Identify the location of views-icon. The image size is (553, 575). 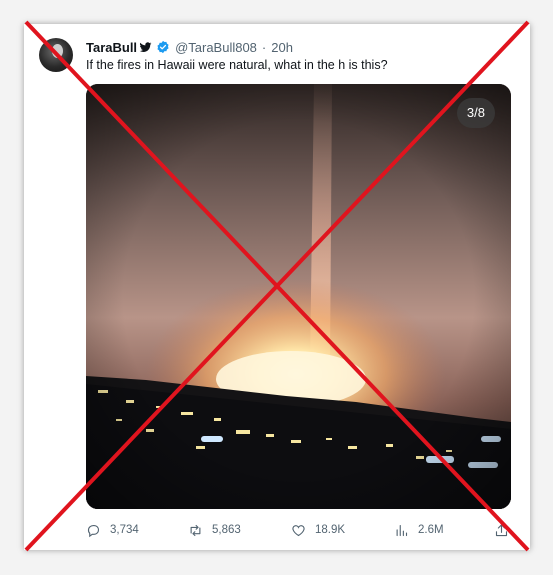
(402, 530).